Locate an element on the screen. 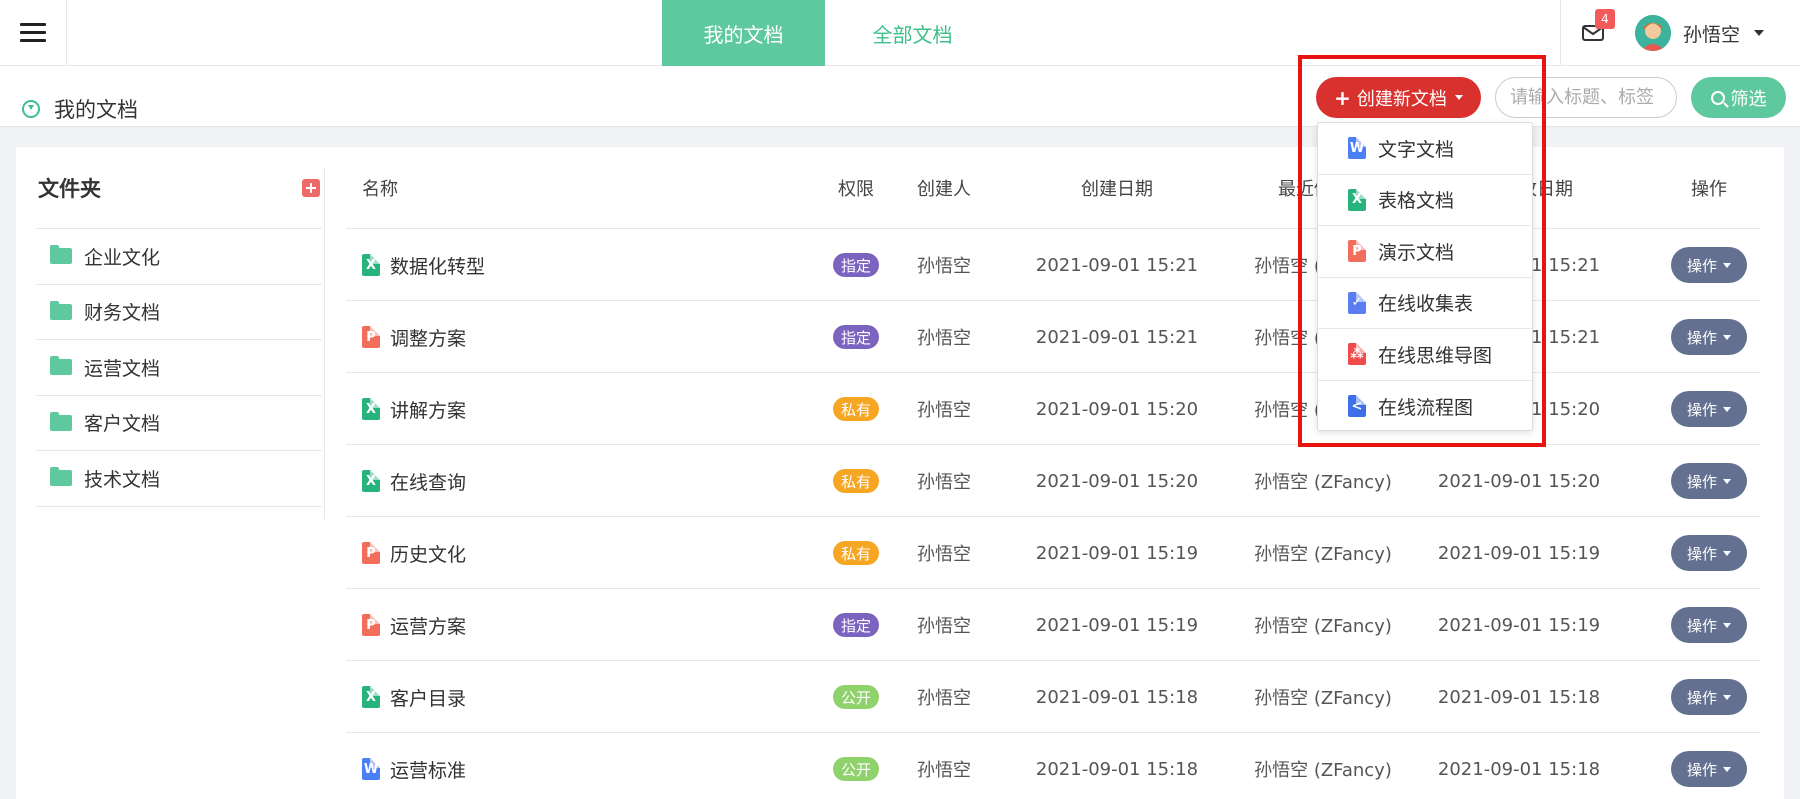 Image resolution: width=1800 pixels, height=799 pixels. avatar is located at coordinates (1653, 33).